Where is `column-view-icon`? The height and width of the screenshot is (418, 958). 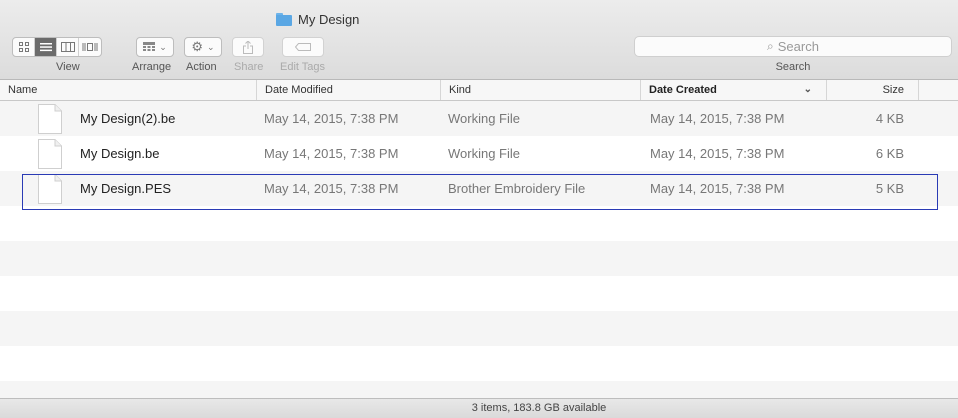
column-view-icon is located at coordinates (68, 47).